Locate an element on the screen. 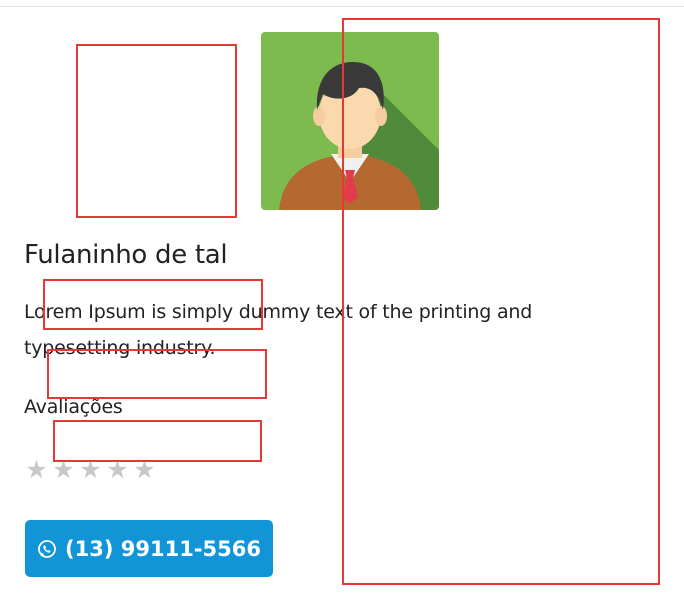  top-divider is located at coordinates (342, 6).